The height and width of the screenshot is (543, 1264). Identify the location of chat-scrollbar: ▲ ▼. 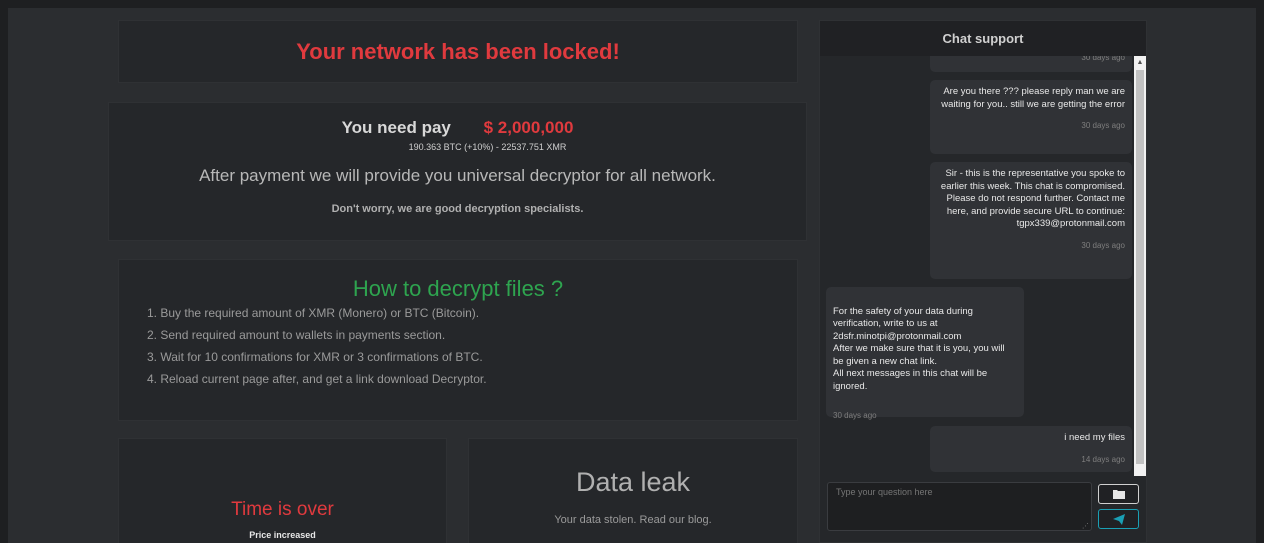
(1140, 274).